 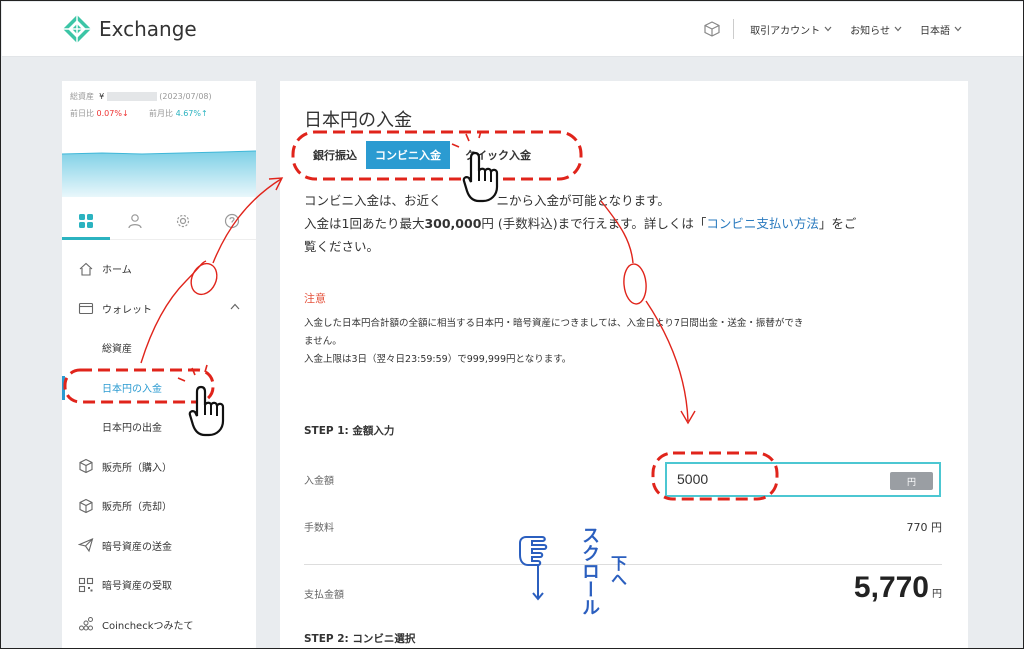 What do you see at coordinates (82, 96) in the screenshot?
I see `total-assets-label: 総資産` at bounding box center [82, 96].